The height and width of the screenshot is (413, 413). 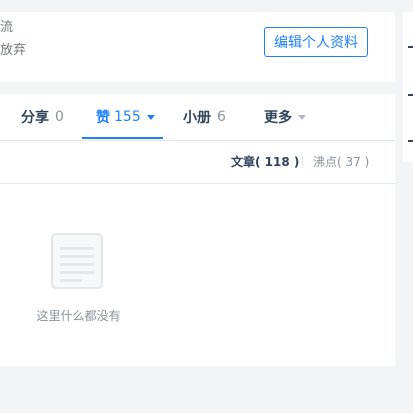 I want to click on tab-count: 155, so click(x=127, y=117).